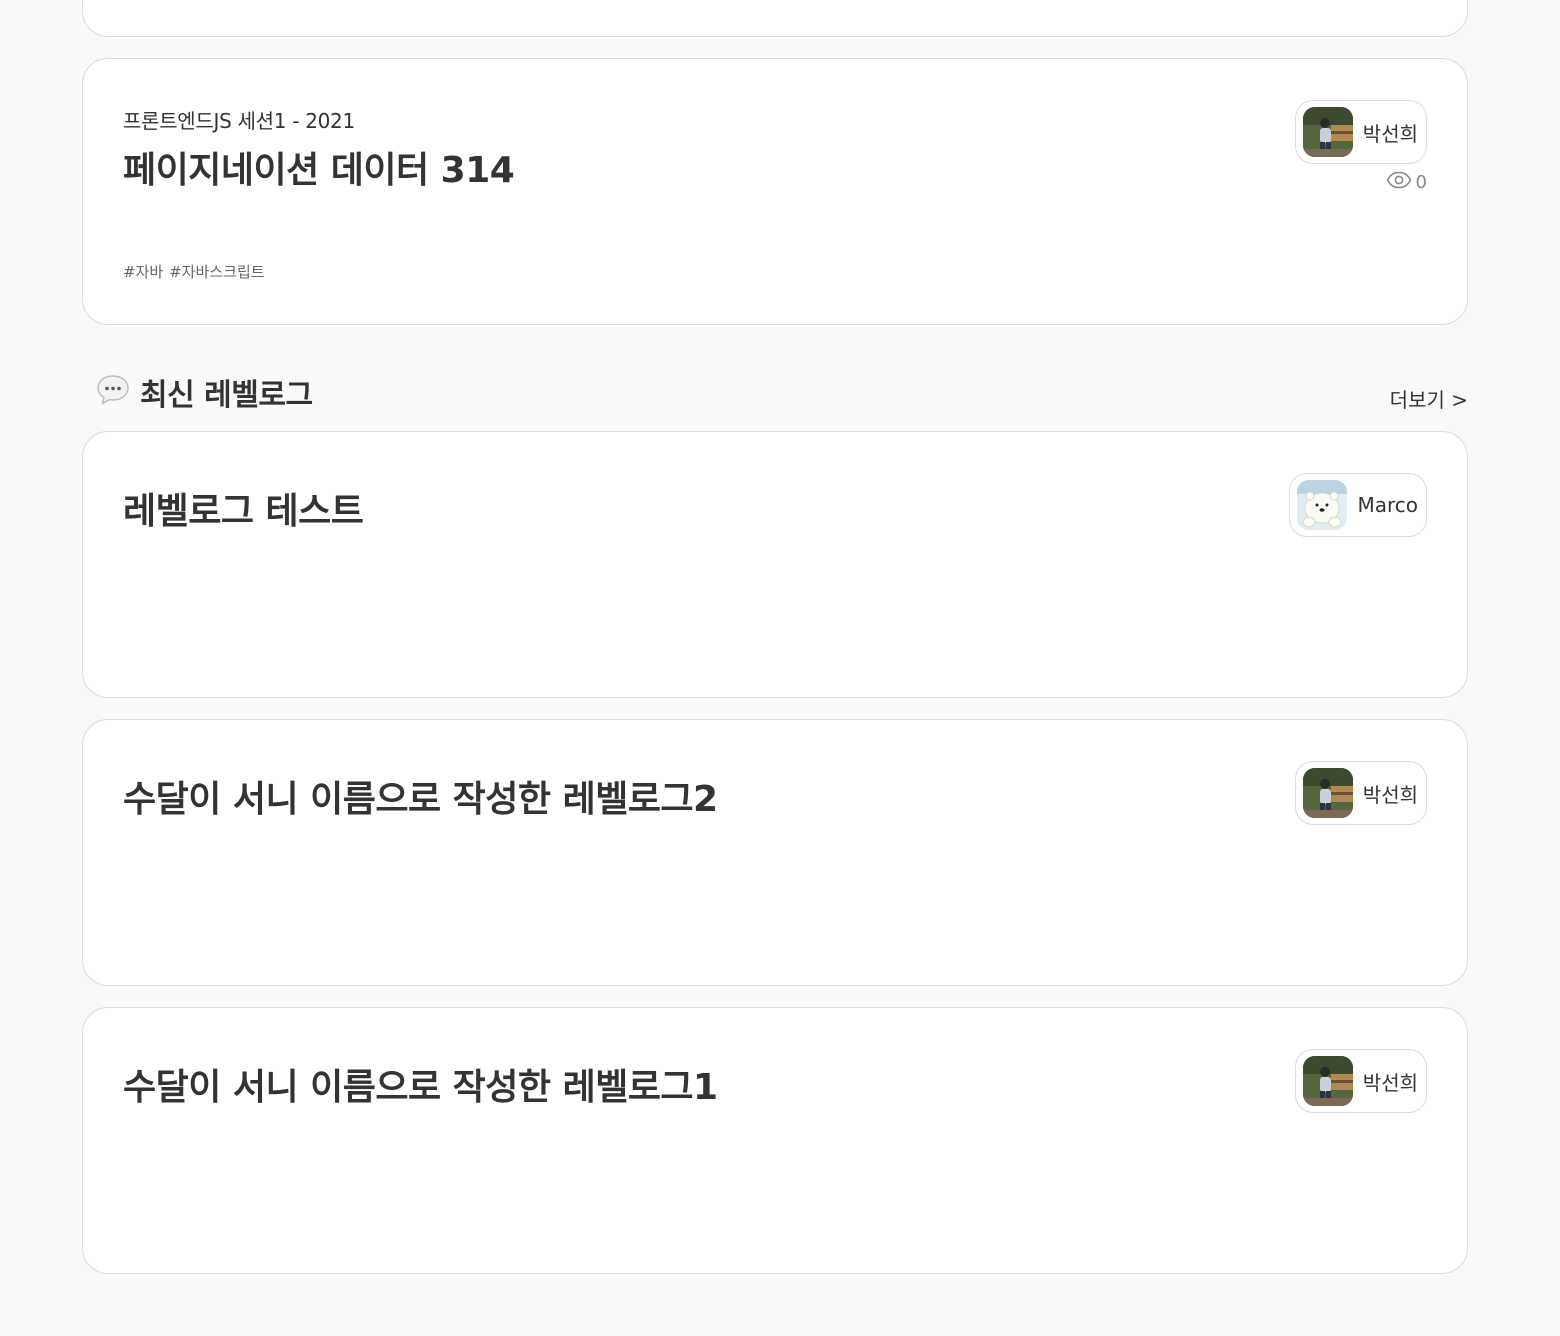  Describe the element at coordinates (775, 18) in the screenshot. I see `previous-study-card` at that location.